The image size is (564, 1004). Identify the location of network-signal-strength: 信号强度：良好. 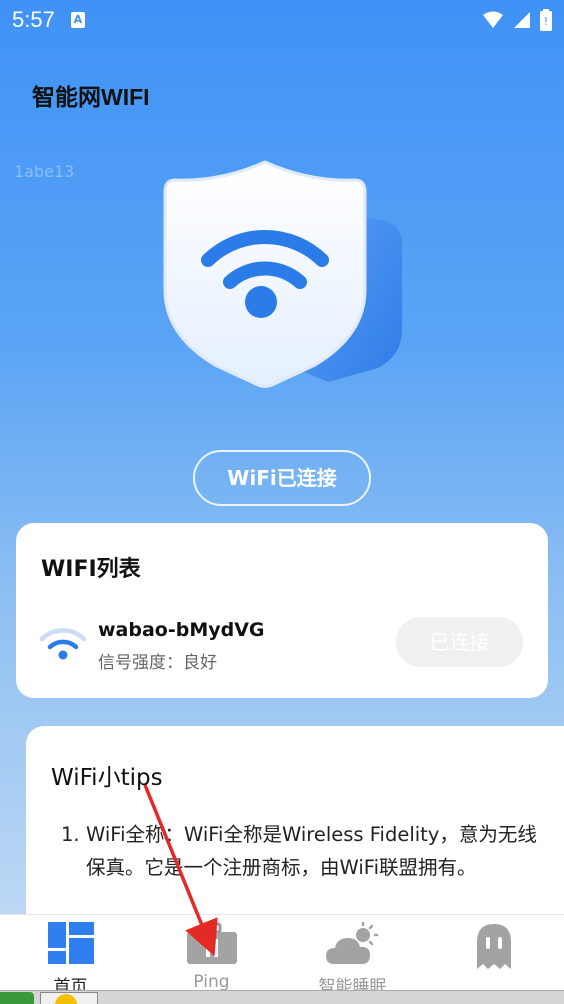
(157, 663).